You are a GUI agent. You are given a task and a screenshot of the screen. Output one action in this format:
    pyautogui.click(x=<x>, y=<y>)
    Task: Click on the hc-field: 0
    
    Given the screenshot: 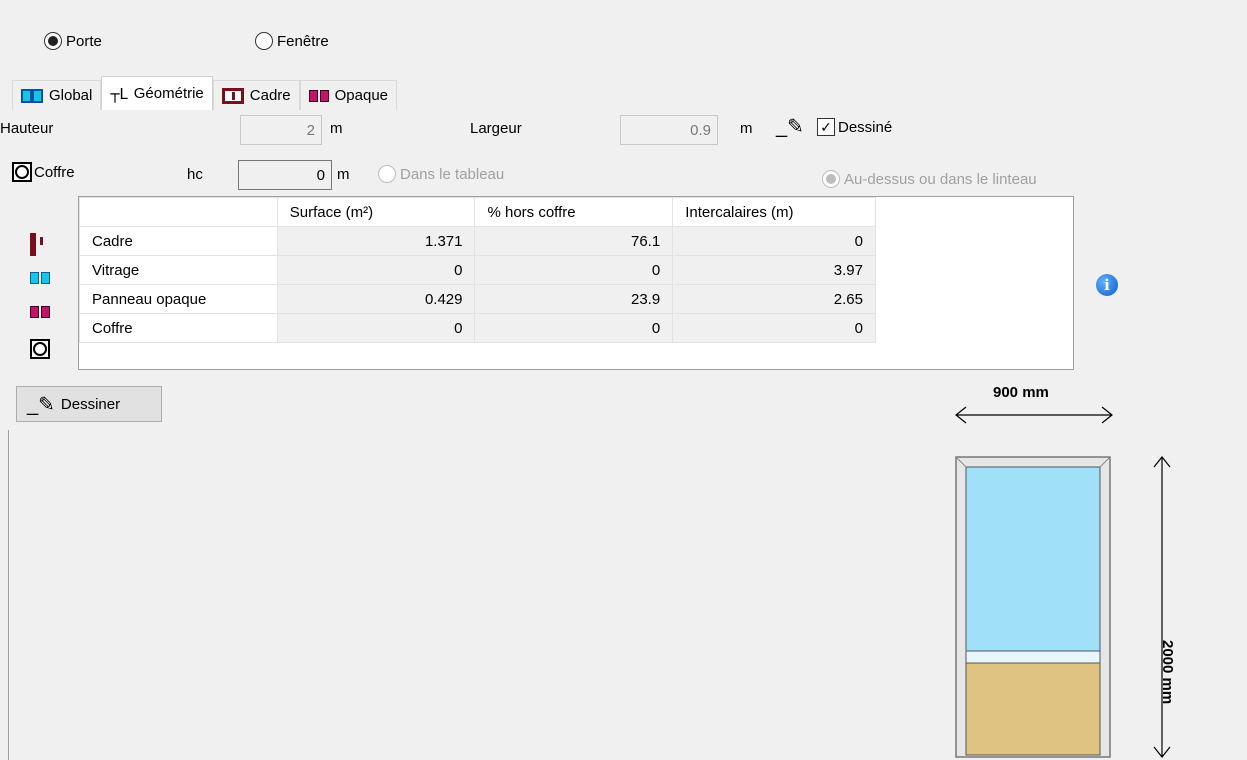 What is the action you would take?
    pyautogui.click(x=285, y=175)
    